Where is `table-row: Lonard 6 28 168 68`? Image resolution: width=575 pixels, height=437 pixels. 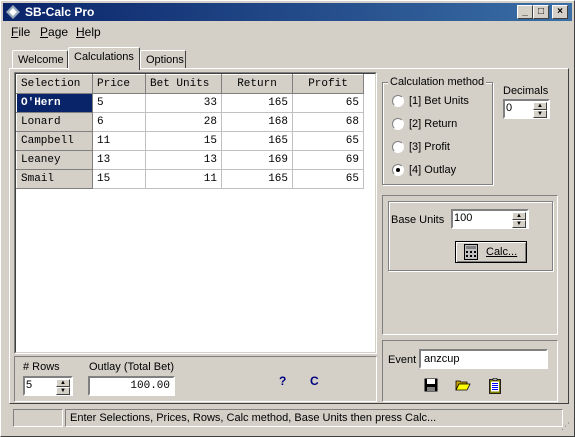
table-row: Lonard 6 28 168 68 is located at coordinates (190, 122).